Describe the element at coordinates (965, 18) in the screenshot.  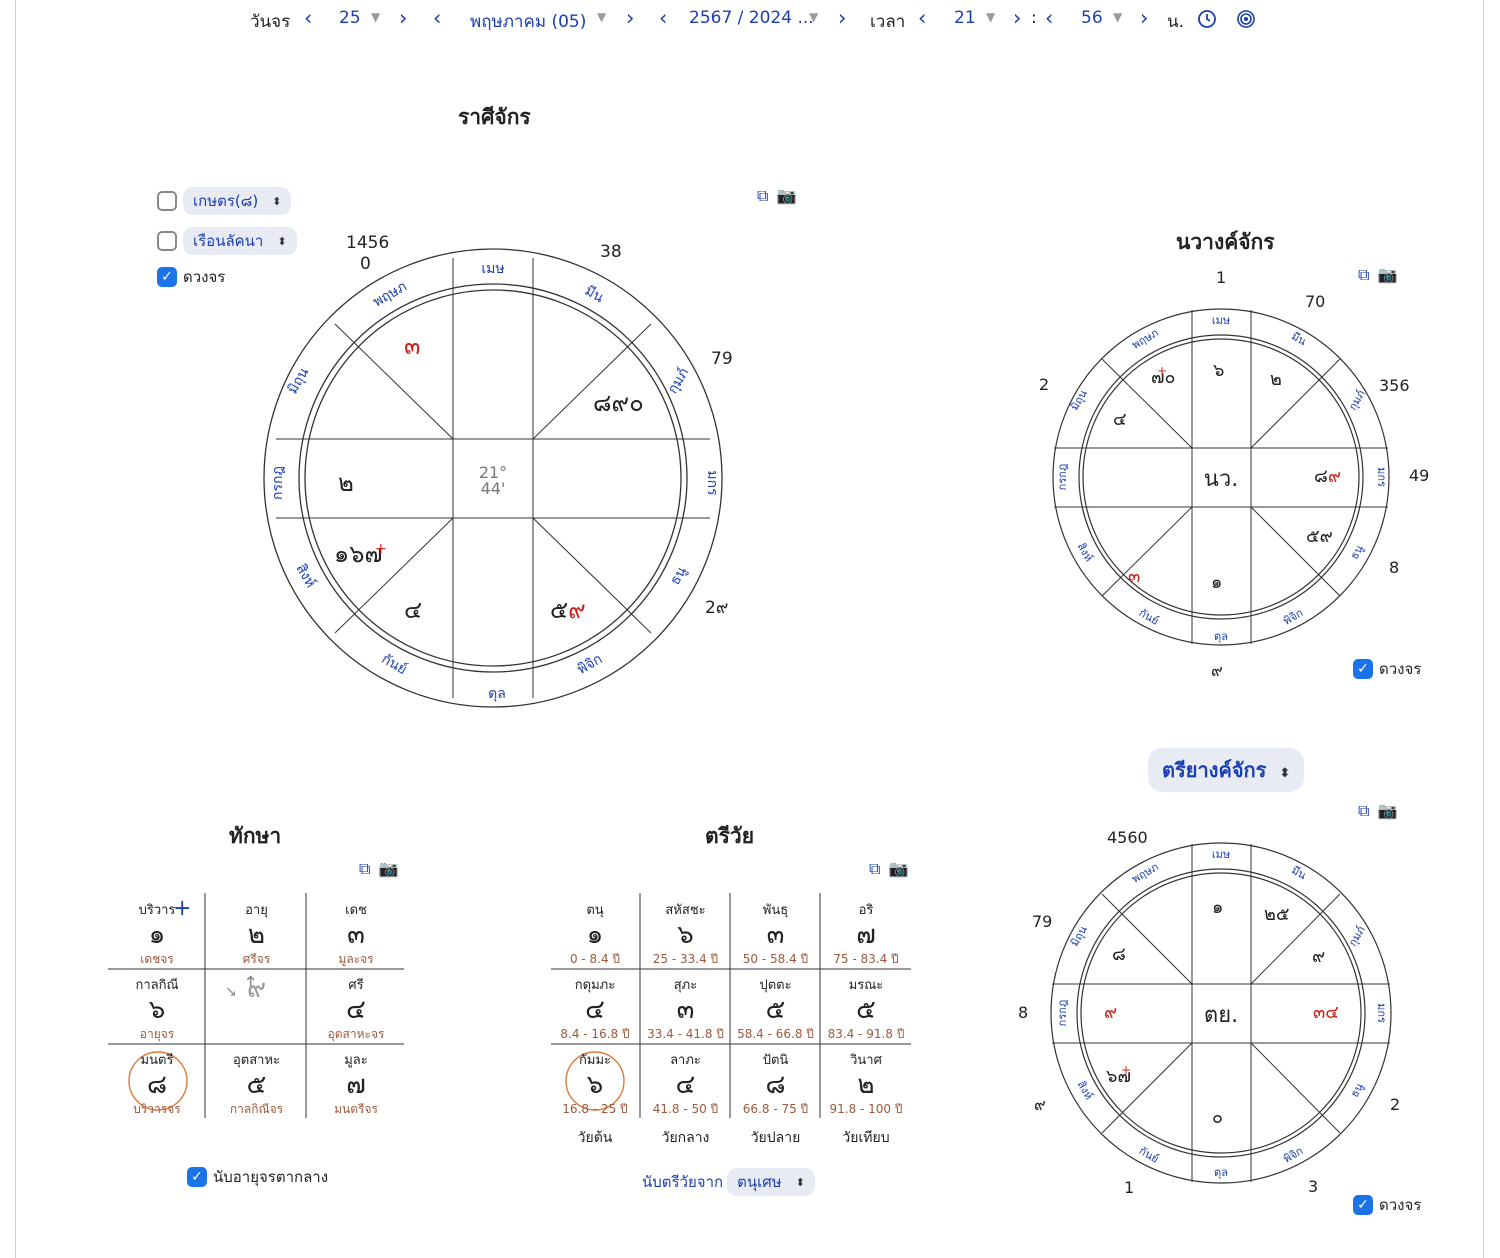
I see `hour-select: 21` at that location.